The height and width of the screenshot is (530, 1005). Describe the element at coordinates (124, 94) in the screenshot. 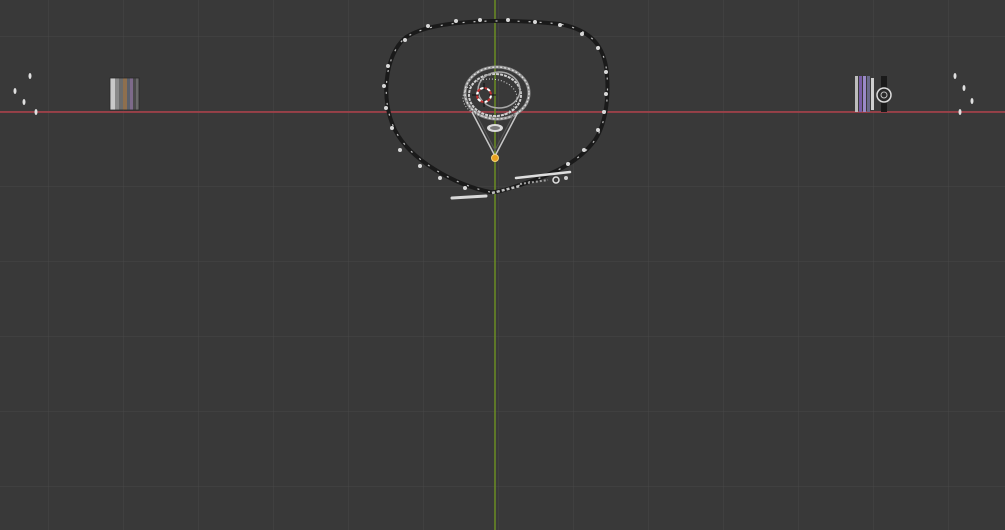

I see `swatch-bars-left` at that location.